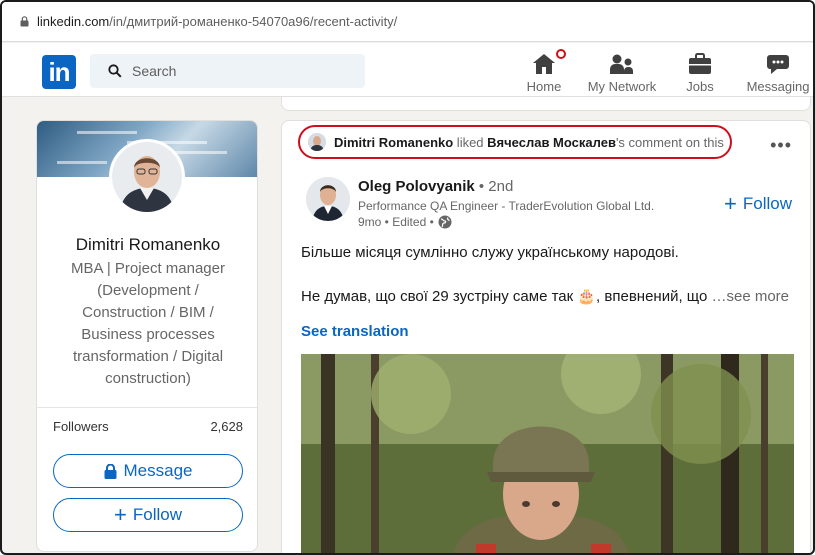 This screenshot has width=815, height=555. I want to click on message-button: Message, so click(148, 471).